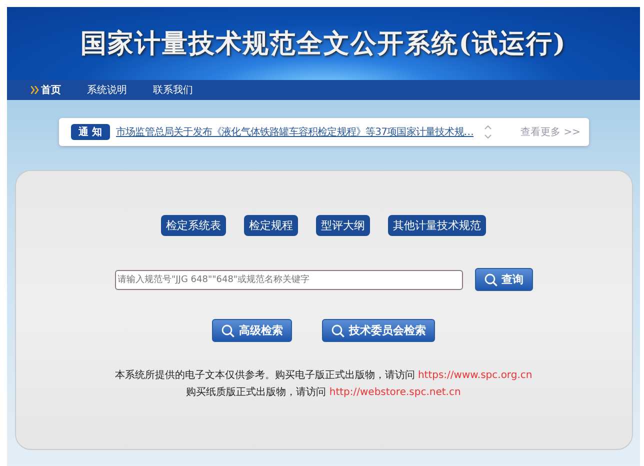  Describe the element at coordinates (323, 392) in the screenshot. I see `footer-text: 购买纸质版正式出版物，请访问 http://webstore.spc.net.cn` at that location.